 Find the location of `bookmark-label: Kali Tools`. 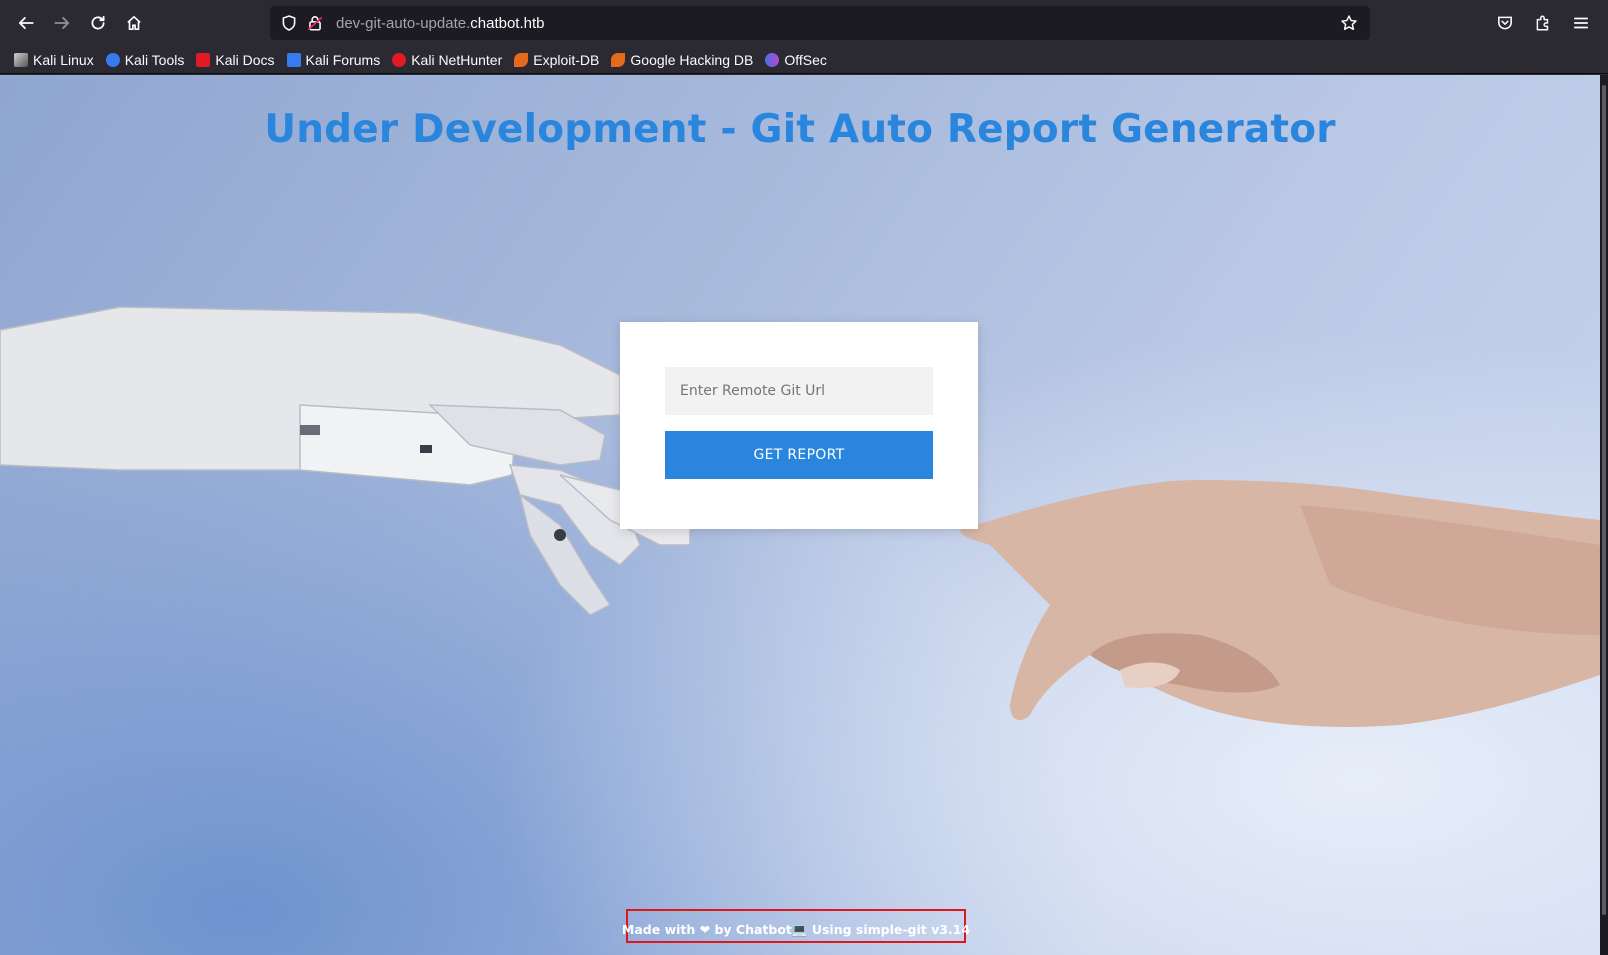

bookmark-label: Kali Tools is located at coordinates (154, 59).